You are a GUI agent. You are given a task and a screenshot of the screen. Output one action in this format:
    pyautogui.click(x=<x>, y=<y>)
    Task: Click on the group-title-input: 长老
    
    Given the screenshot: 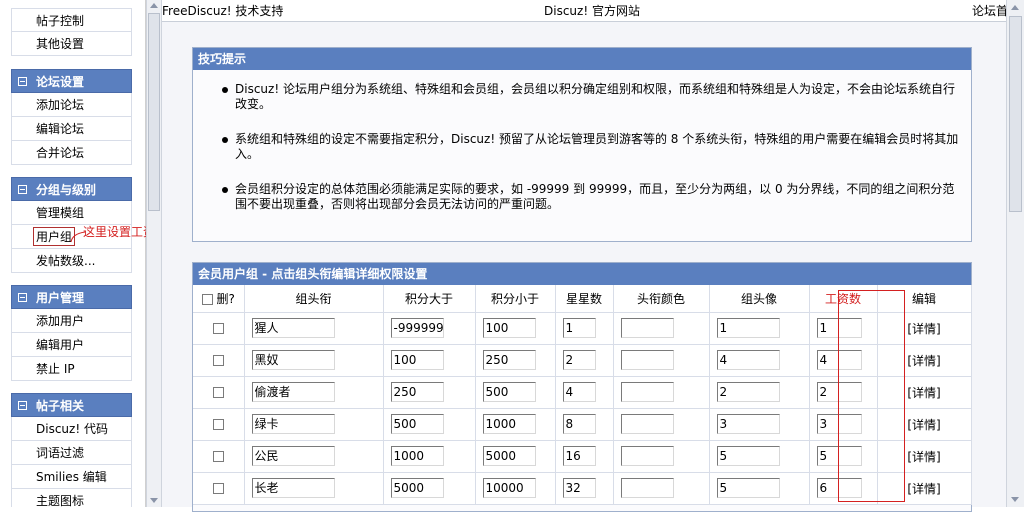 What is the action you would take?
    pyautogui.click(x=293, y=488)
    